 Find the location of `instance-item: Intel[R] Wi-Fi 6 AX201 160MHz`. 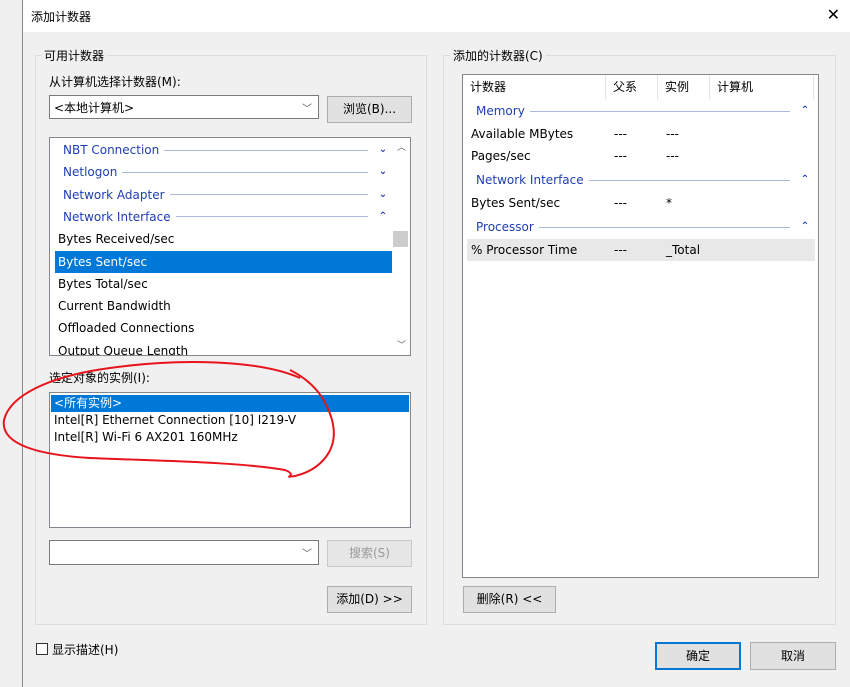

instance-item: Intel[R] Wi-Fi 6 AX201 160MHz is located at coordinates (230, 437).